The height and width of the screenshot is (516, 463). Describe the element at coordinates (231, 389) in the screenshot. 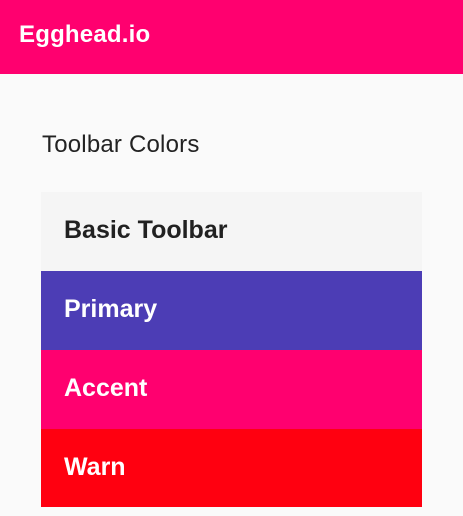

I see `accent-toolbar: Accent` at that location.